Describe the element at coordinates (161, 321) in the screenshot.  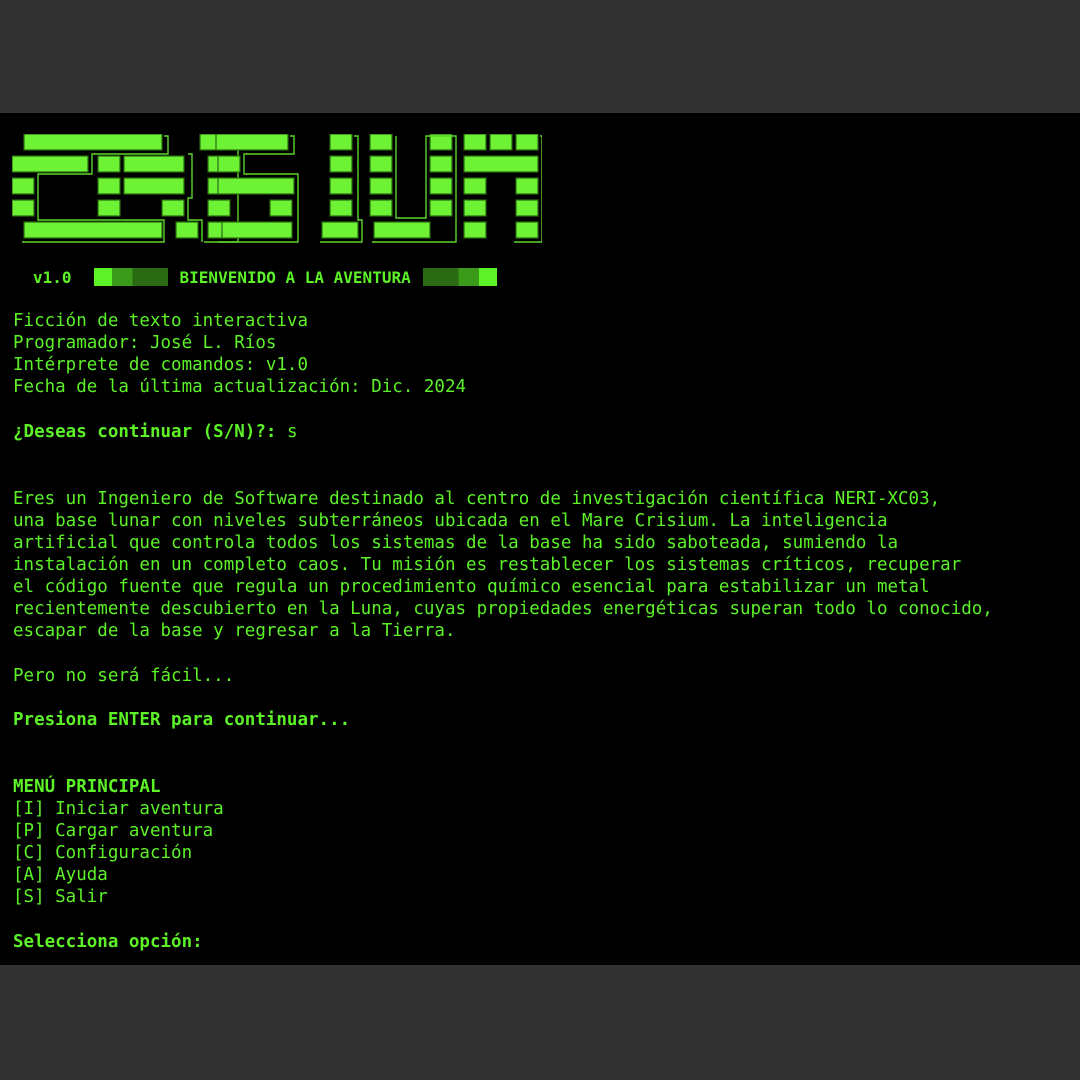
I see `info-line-genre: Ficción de texto interactiva` at that location.